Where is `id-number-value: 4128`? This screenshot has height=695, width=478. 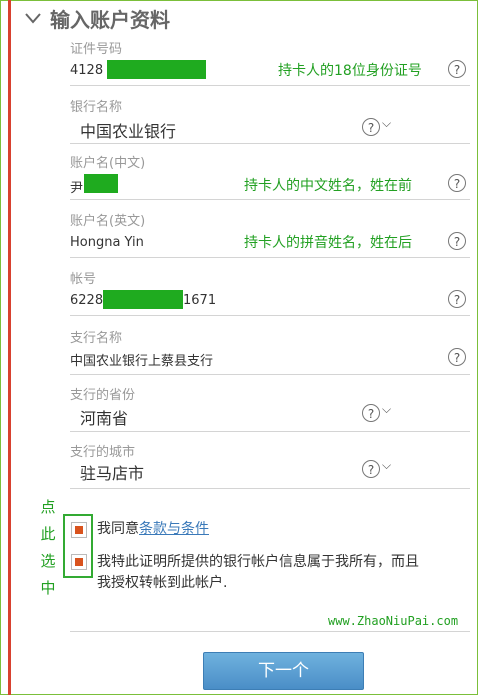 id-number-value: 4128 is located at coordinates (87, 70).